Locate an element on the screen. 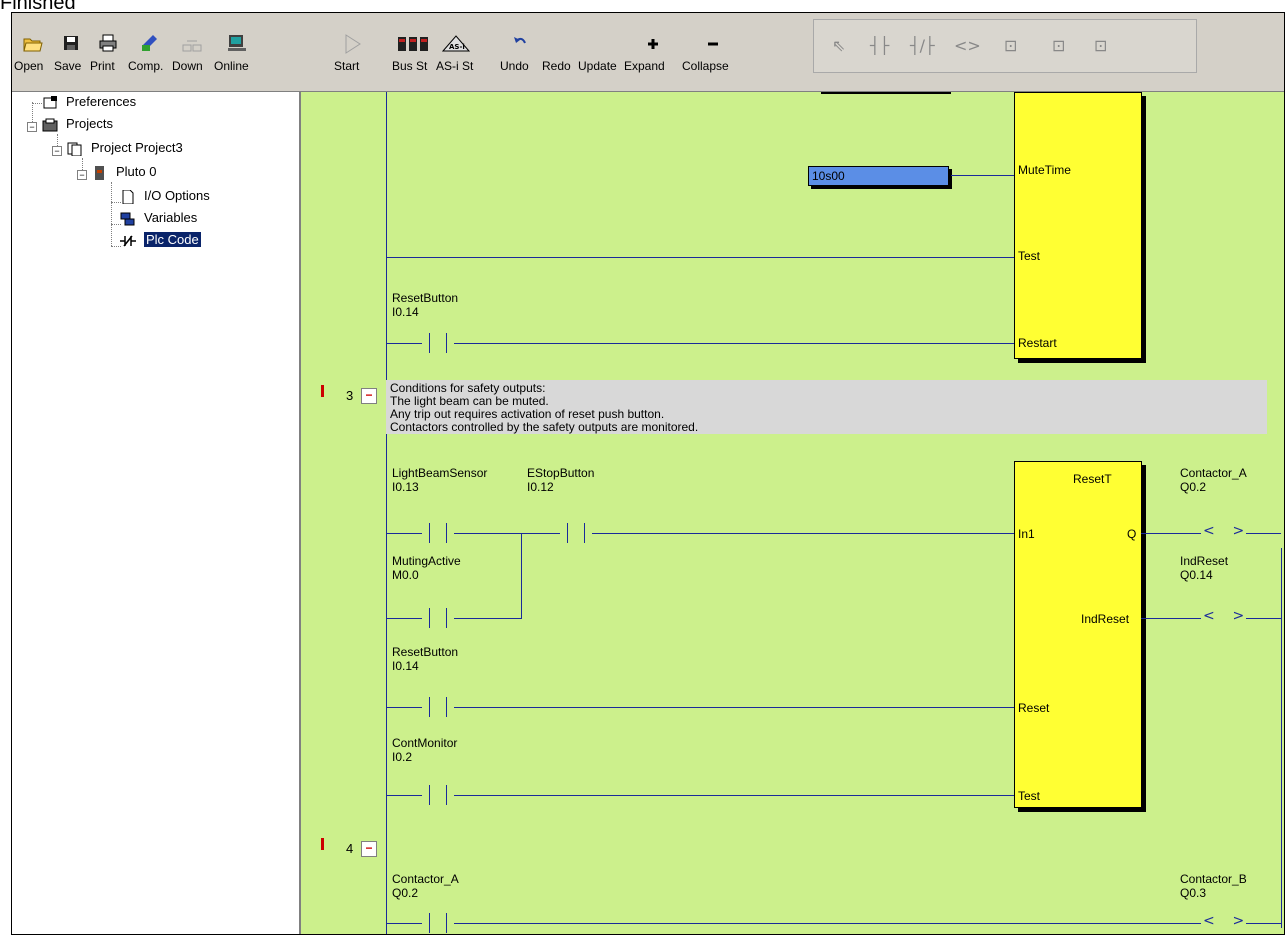 Image resolution: width=1285 pixels, height=935 pixels. document-icon is located at coordinates (128, 197).